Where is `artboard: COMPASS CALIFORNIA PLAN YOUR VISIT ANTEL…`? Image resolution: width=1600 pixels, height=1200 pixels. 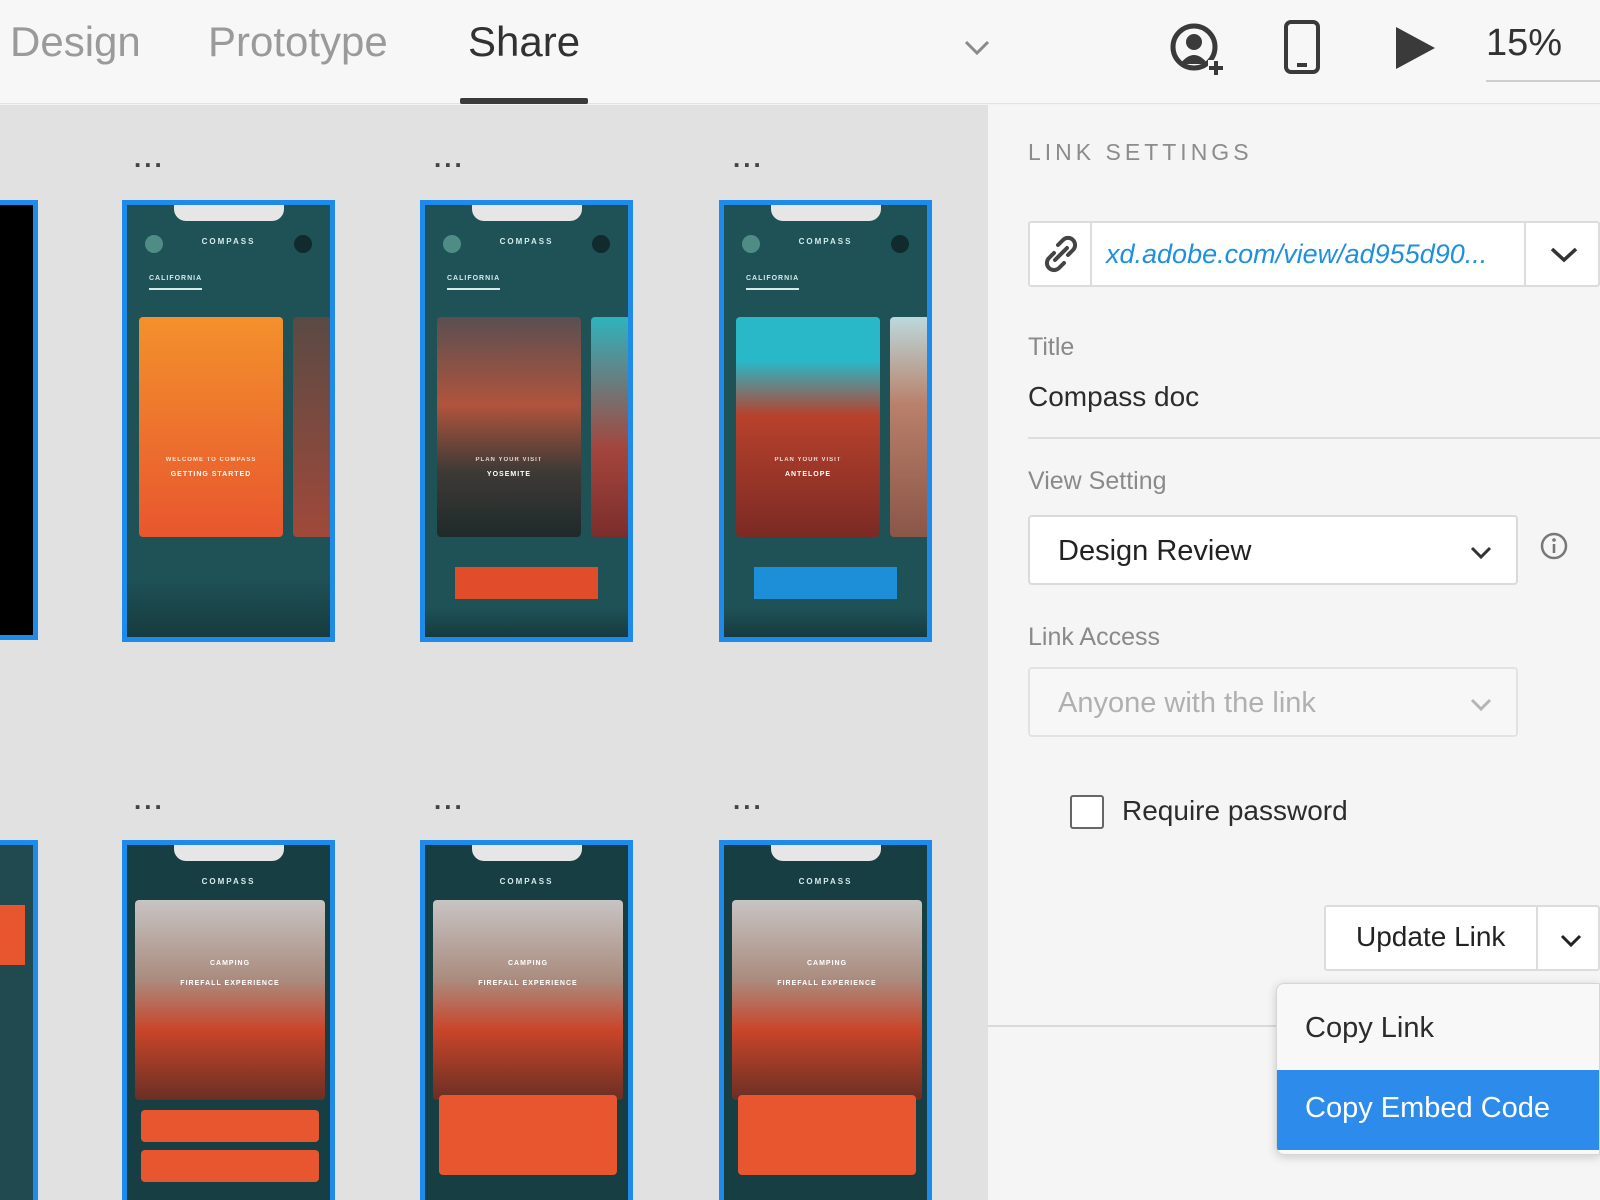 artboard: COMPASS CALIFORNIA PLAN YOUR VISIT ANTEL… is located at coordinates (825, 421).